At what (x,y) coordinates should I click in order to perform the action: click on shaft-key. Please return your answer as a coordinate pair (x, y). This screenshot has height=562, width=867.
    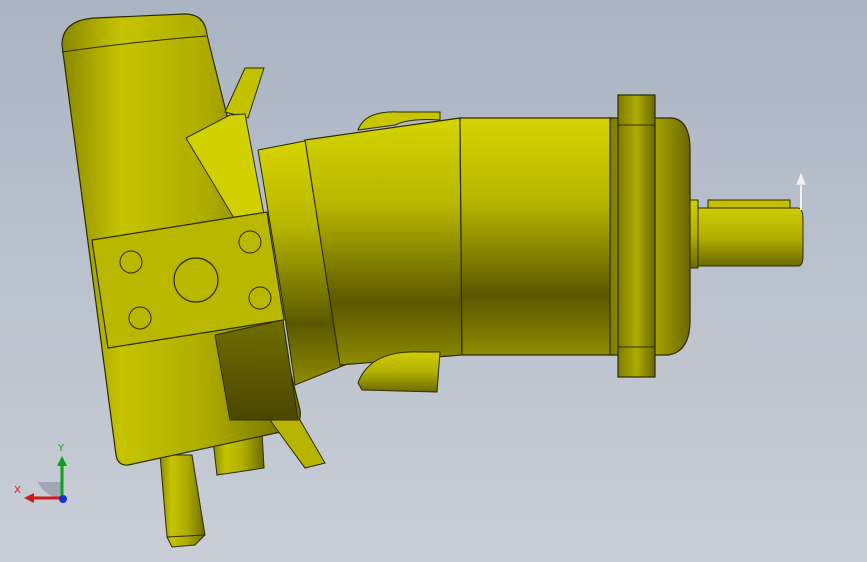
    Looking at the image, I should click on (749, 204).